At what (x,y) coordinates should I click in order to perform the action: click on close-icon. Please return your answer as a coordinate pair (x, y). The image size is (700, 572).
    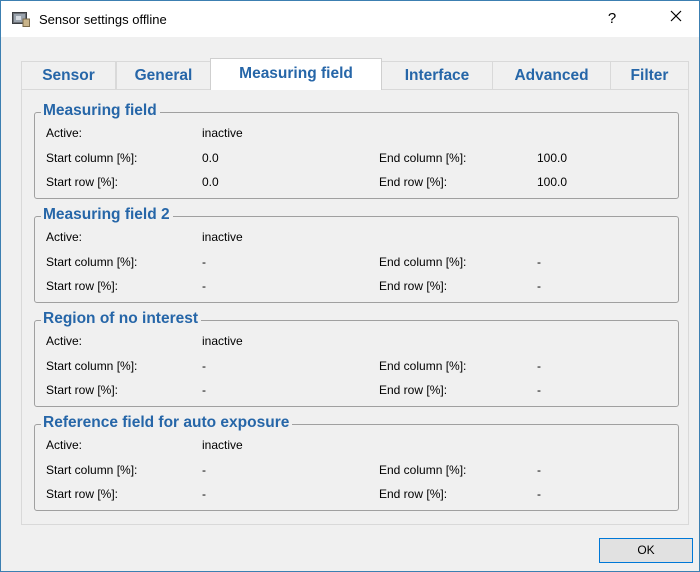
    Looking at the image, I should click on (676, 19).